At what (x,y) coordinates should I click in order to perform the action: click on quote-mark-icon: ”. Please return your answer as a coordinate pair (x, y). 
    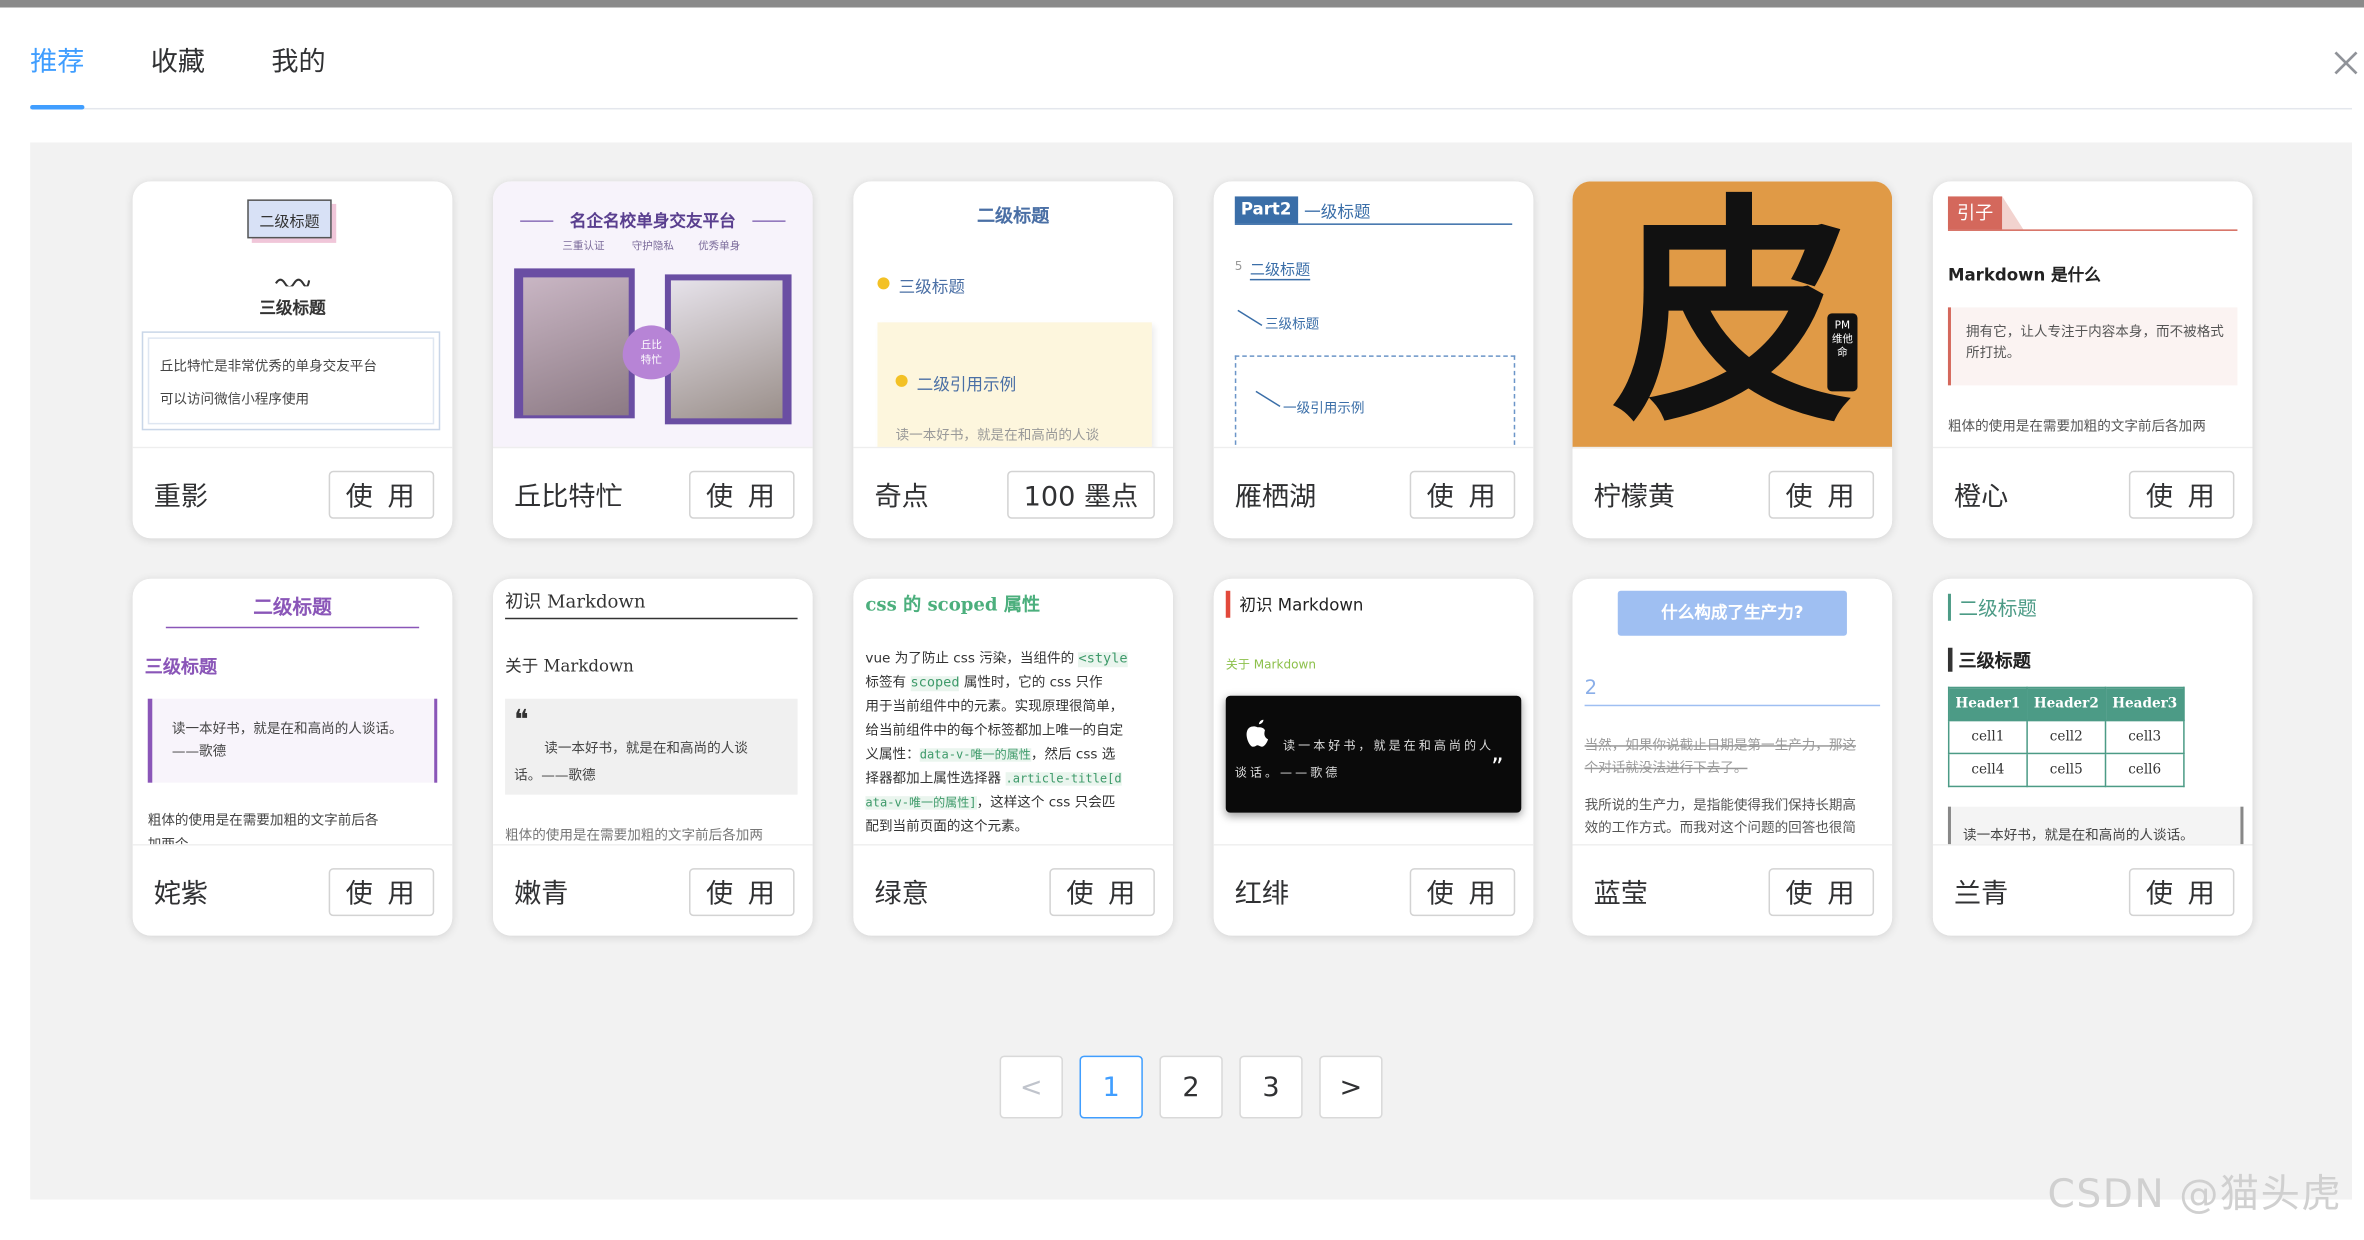
    Looking at the image, I should click on (1497, 767).